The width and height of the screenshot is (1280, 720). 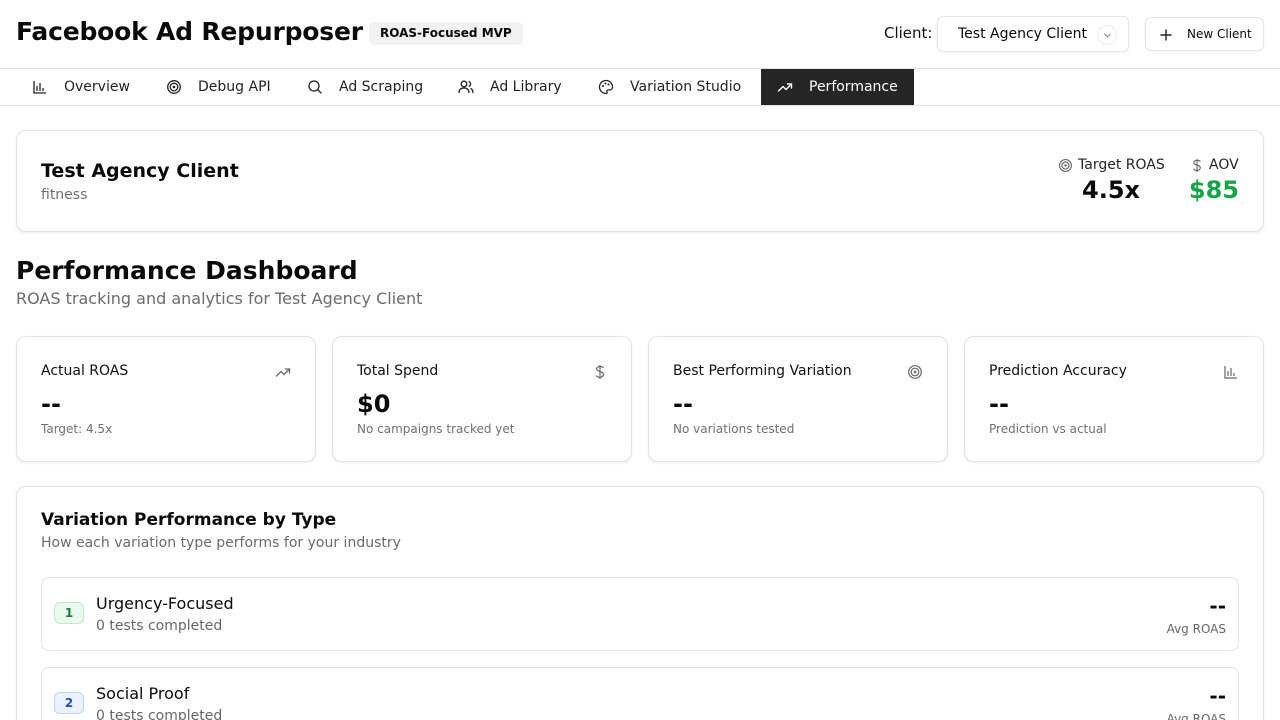 What do you see at coordinates (1058, 371) in the screenshot?
I see `stat-title: Prediction Accuracy` at bounding box center [1058, 371].